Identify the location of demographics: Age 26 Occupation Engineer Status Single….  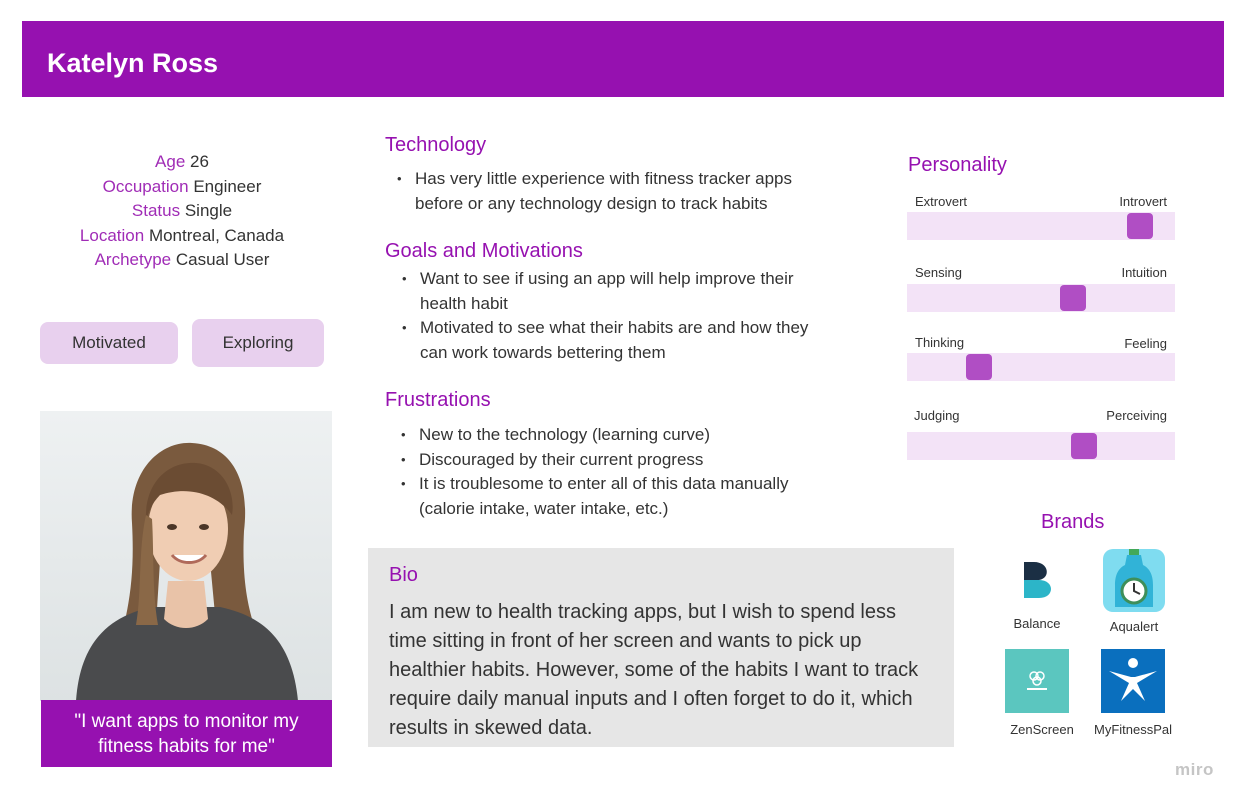
(182, 211).